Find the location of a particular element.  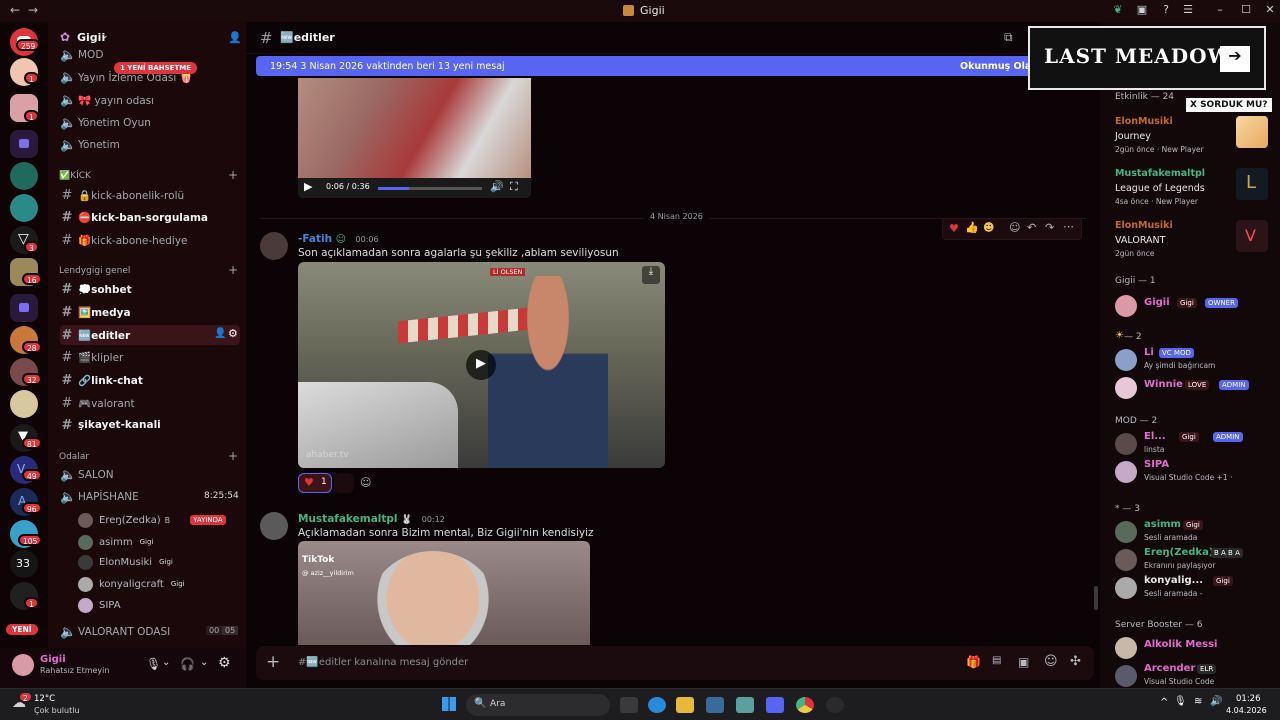

channel-link-chat: # 🔗link-chat is located at coordinates (150, 380).